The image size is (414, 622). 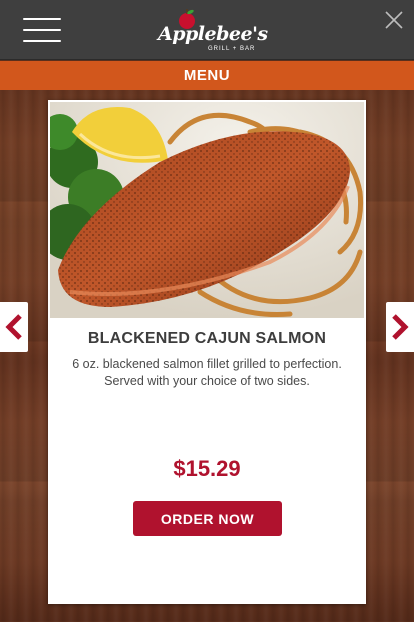 I want to click on chevron-right-icon, so click(x=400, y=327).